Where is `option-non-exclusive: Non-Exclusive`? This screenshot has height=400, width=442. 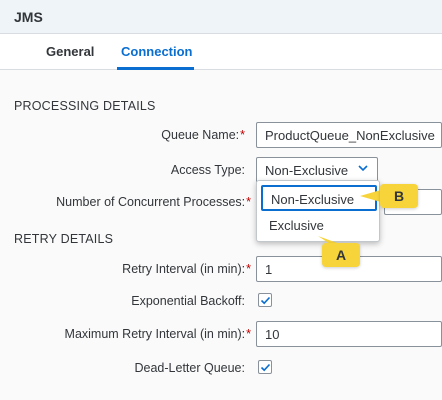 option-non-exclusive: Non-Exclusive is located at coordinates (319, 198).